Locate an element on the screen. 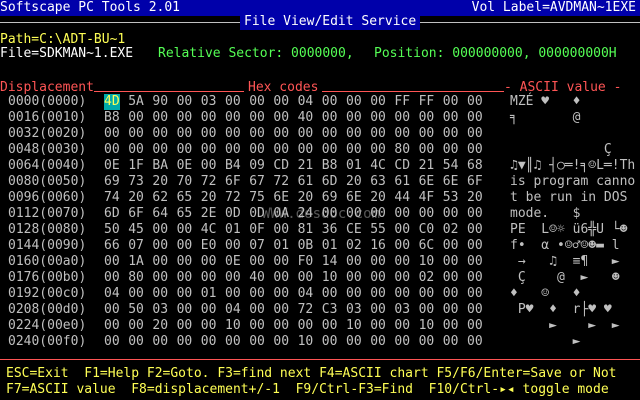 This screenshot has width=640, height=400. hex-byte: 62 is located at coordinates (160, 198).